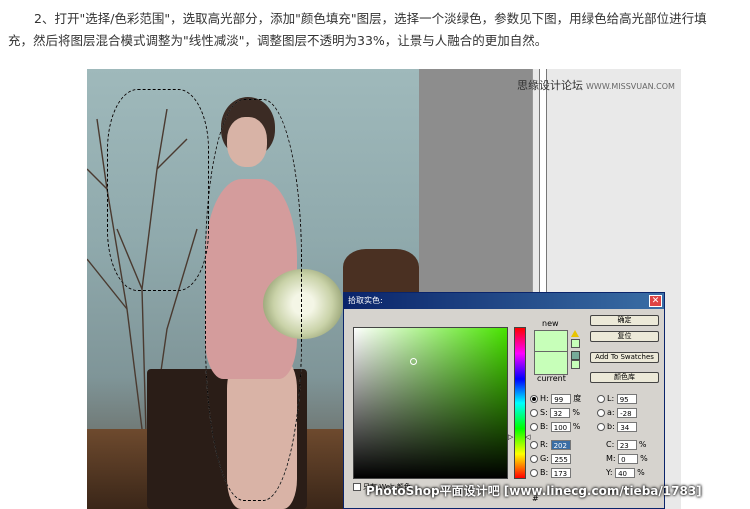 This screenshot has width=750, height=509. I want to click on input-c: 23, so click(626, 444).